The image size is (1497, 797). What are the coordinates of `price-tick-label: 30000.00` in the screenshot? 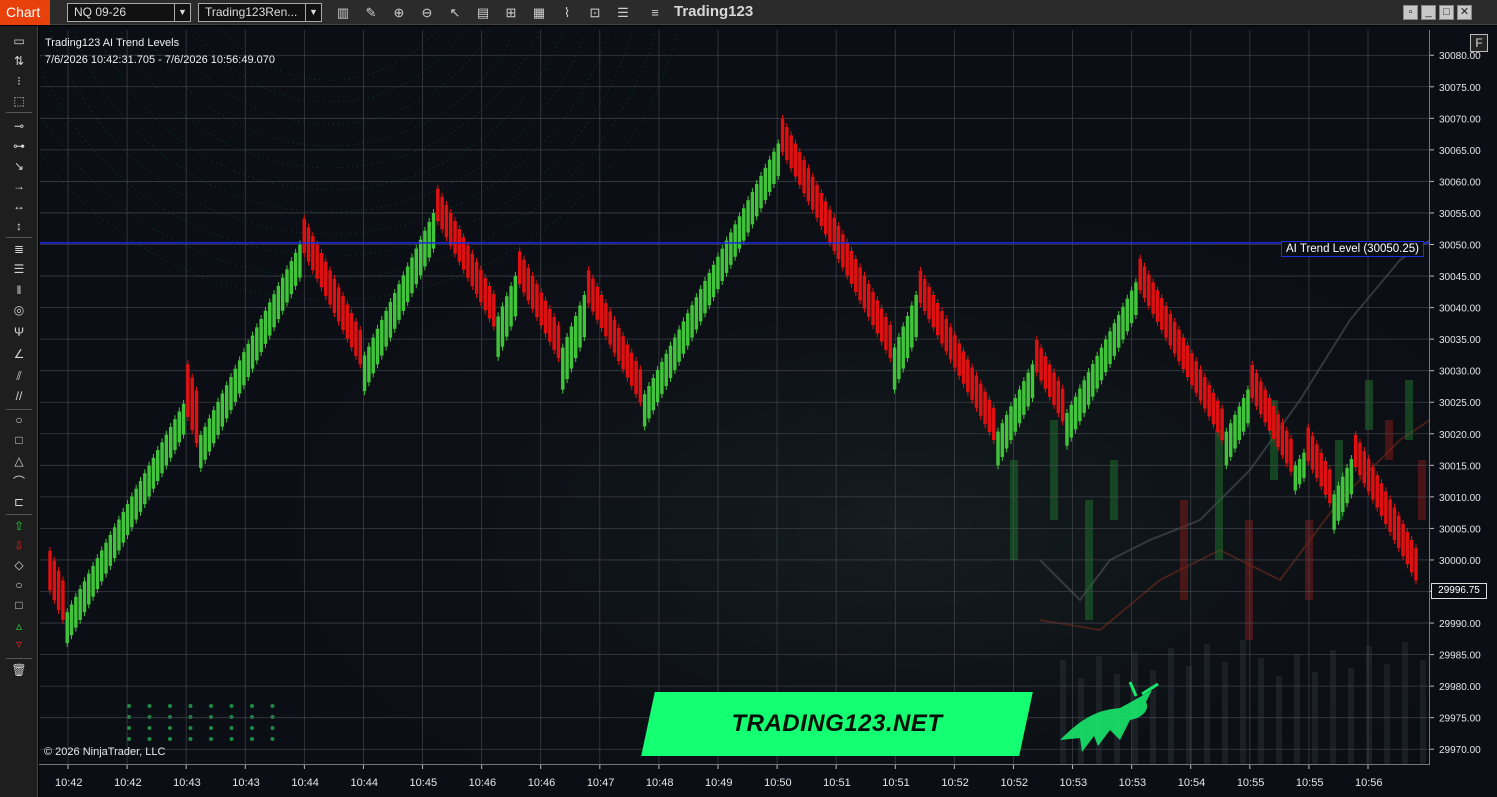 It's located at (1460, 561).